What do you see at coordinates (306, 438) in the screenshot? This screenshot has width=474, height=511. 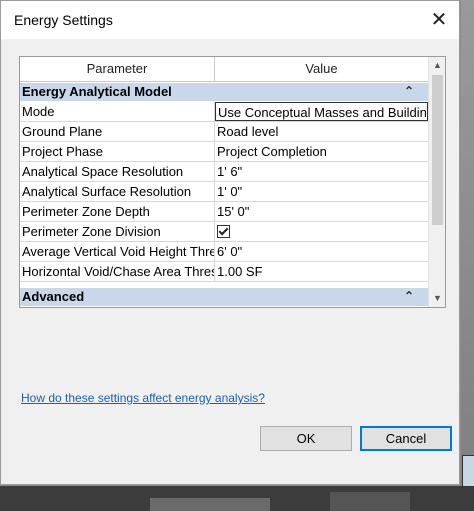 I see `ok-button: OK` at bounding box center [306, 438].